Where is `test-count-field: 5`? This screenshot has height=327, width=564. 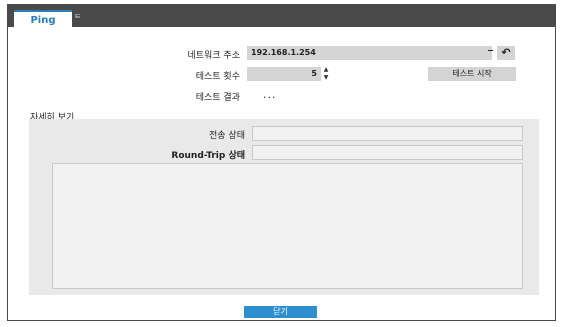
test-count-field: 5 is located at coordinates (284, 74).